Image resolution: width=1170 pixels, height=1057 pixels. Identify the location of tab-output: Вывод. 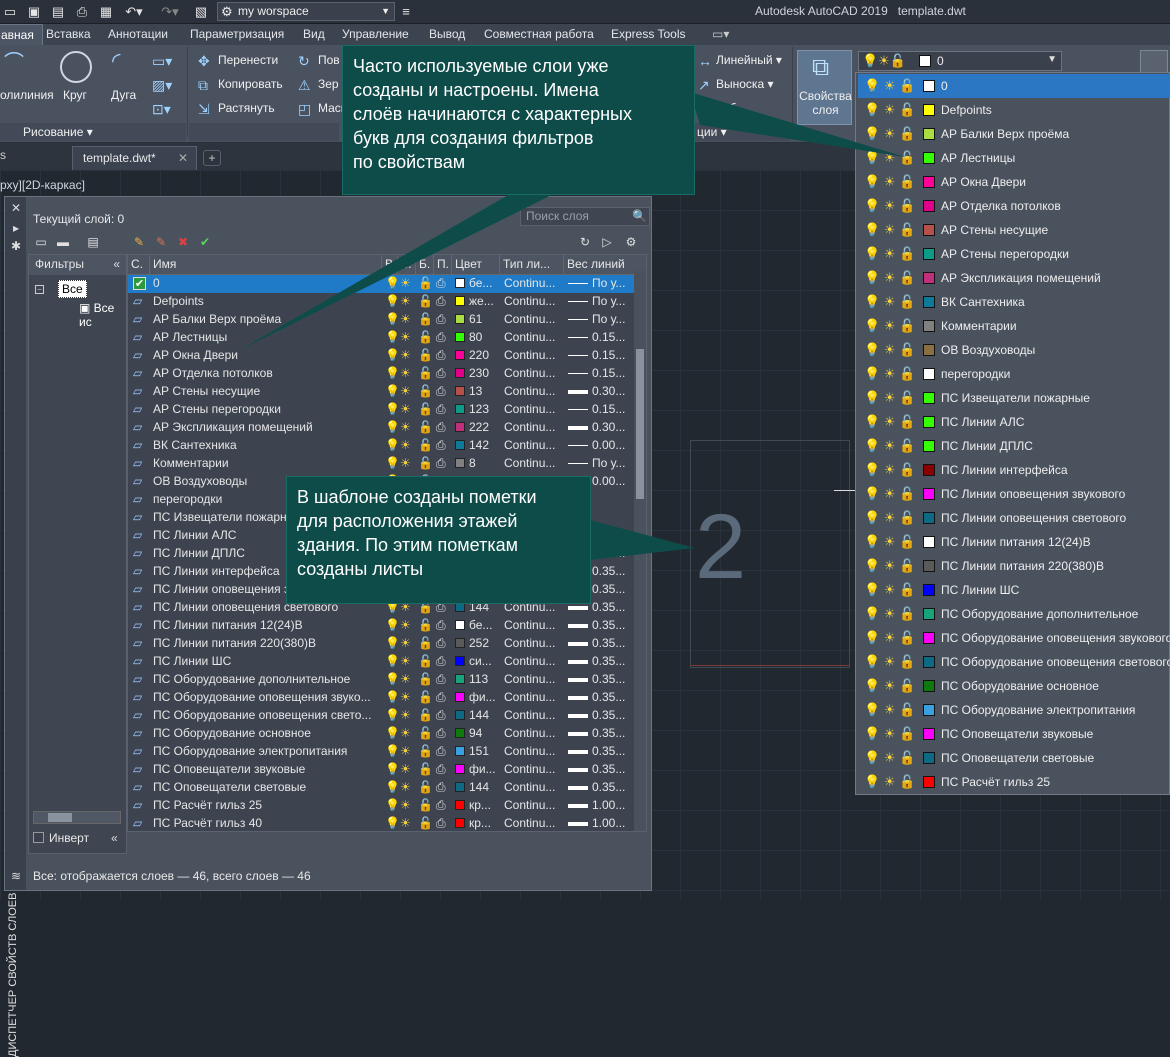
(447, 34).